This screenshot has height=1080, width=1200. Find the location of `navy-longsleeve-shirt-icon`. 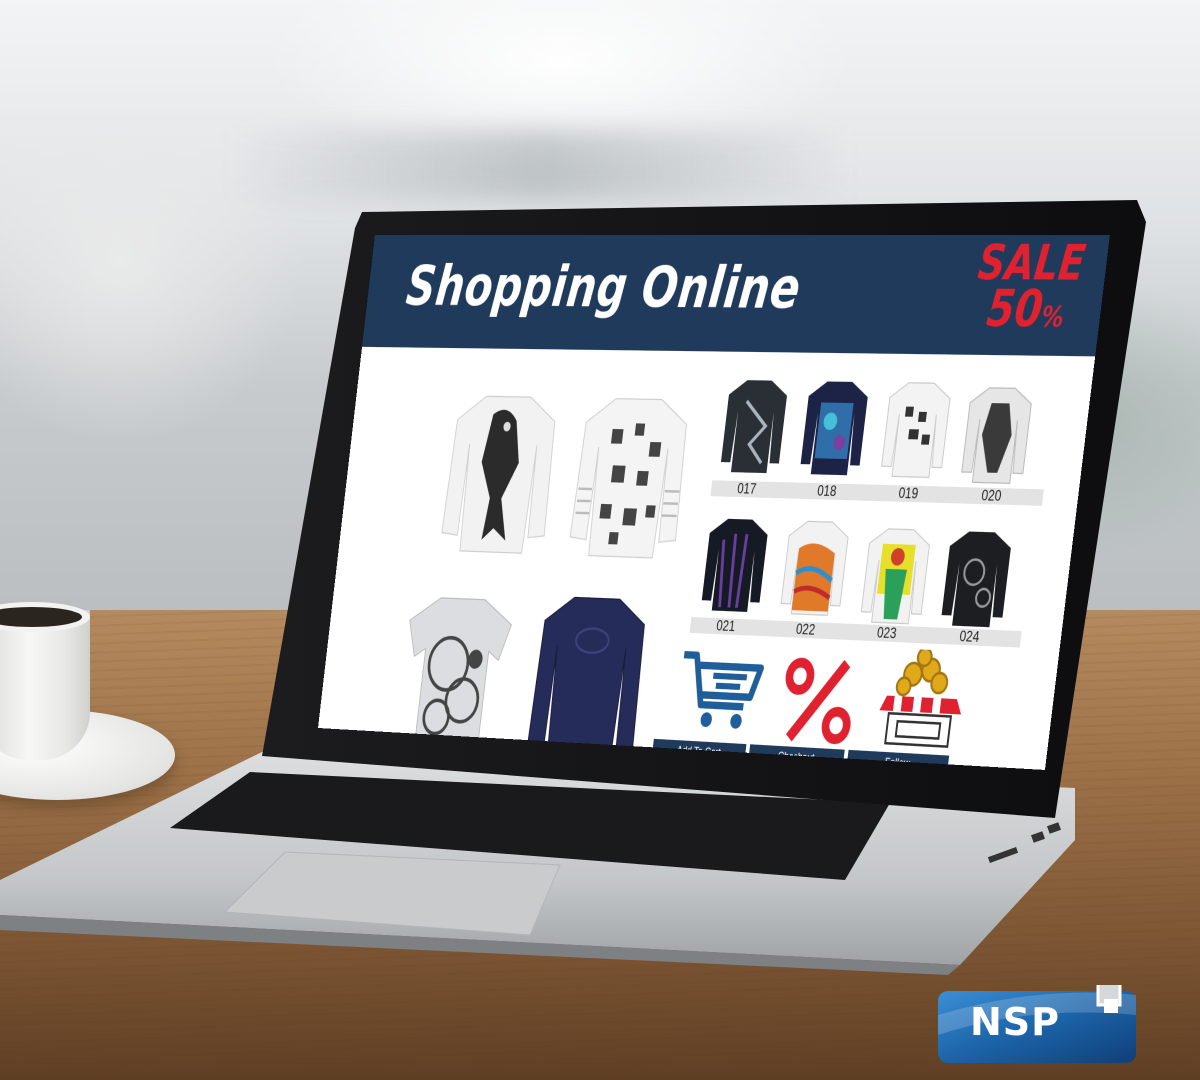

navy-longsleeve-shirt-icon is located at coordinates (588, 677).